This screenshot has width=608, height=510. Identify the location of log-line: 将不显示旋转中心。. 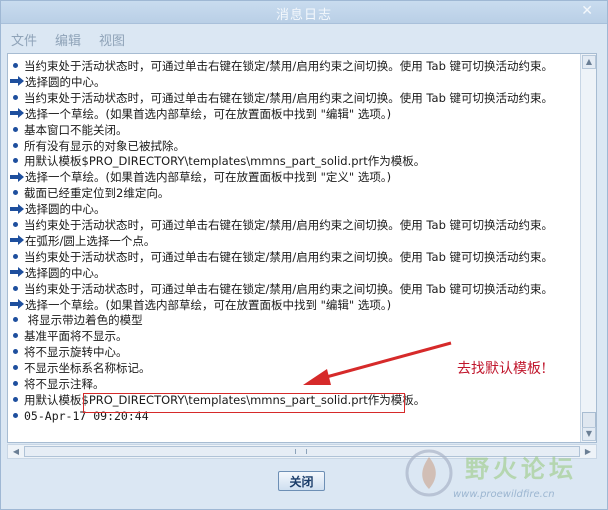
(69, 352).